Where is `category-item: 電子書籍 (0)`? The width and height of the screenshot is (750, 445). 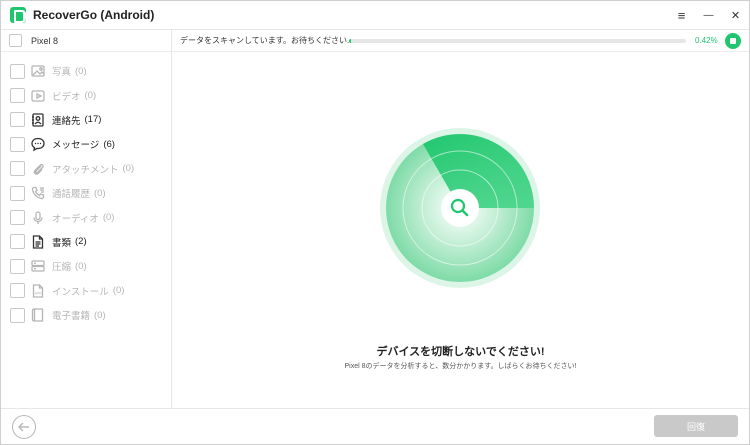
category-item: 電子書籍 (0) is located at coordinates (86, 315).